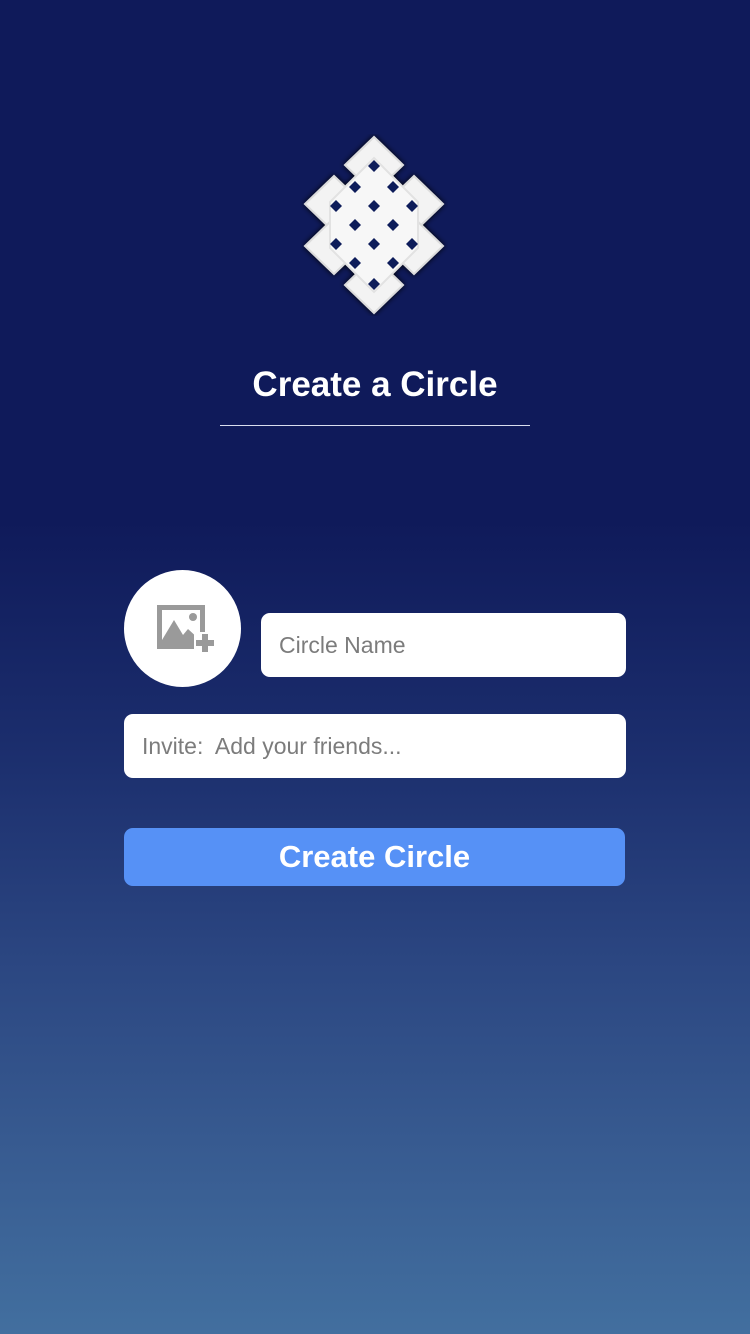 The width and height of the screenshot is (750, 1334). Describe the element at coordinates (375, 425) in the screenshot. I see `title-divider` at that location.